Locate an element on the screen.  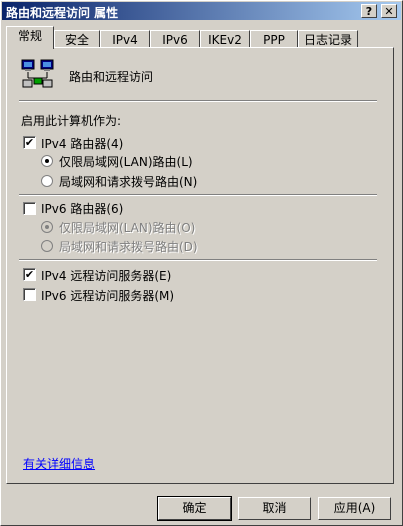
ipv6-router-checkbox is located at coordinates (29, 208).